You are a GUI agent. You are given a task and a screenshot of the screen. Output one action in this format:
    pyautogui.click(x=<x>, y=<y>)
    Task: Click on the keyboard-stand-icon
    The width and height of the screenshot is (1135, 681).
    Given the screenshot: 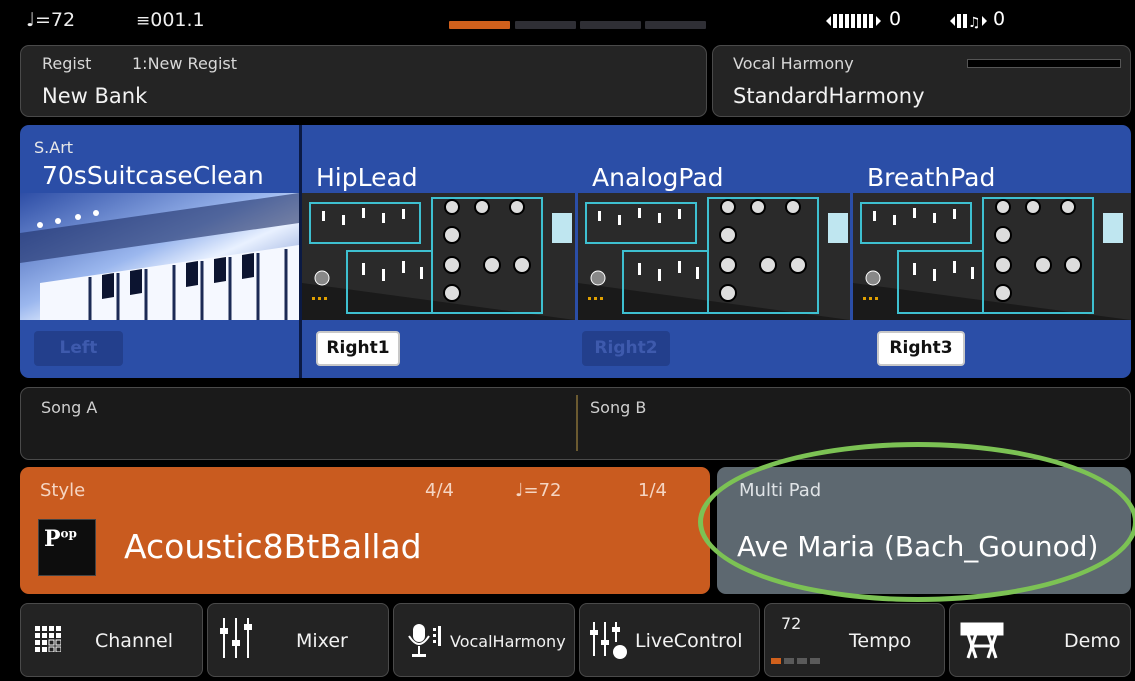 What is the action you would take?
    pyautogui.click(x=982, y=642)
    